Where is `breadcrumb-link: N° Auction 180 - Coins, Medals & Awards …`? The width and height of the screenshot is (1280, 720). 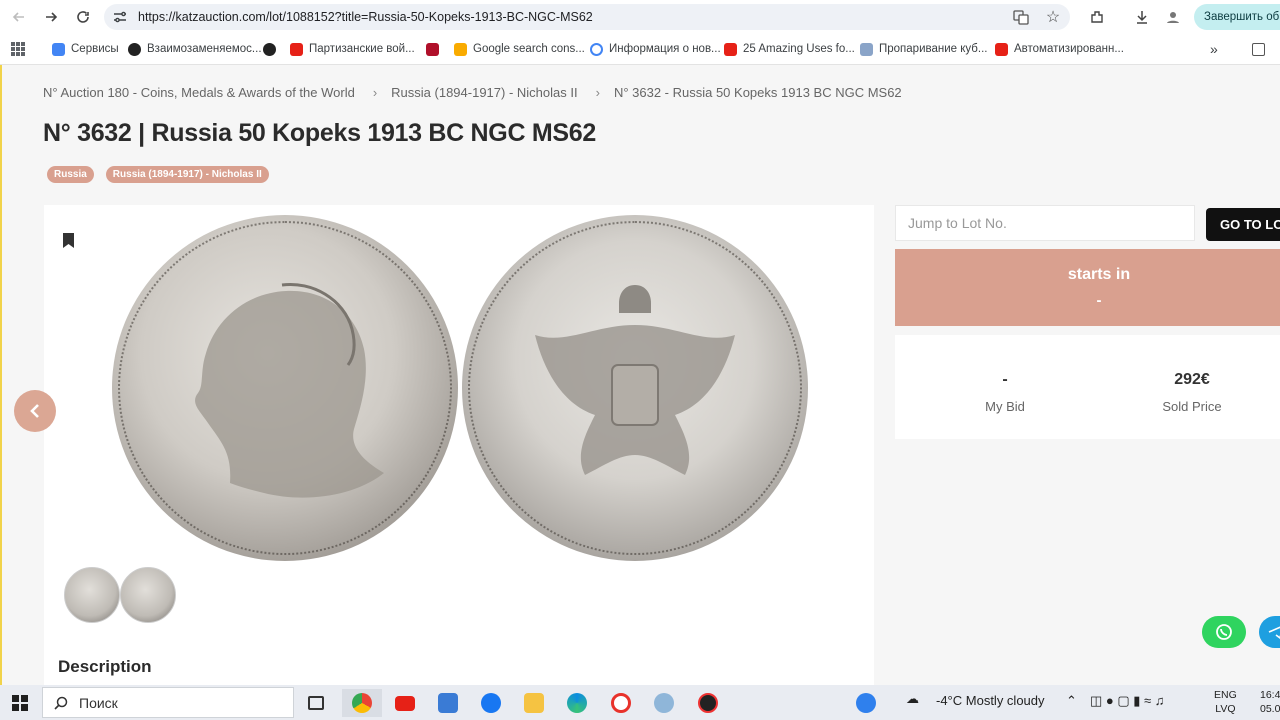 breadcrumb-link: N° Auction 180 - Coins, Medals & Awards … is located at coordinates (199, 92).